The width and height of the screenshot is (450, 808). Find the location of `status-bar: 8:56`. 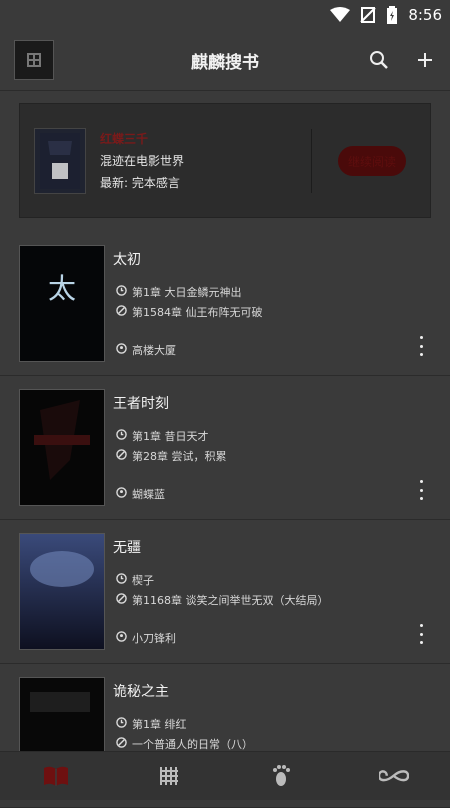

status-bar: 8:56 is located at coordinates (225, 15).